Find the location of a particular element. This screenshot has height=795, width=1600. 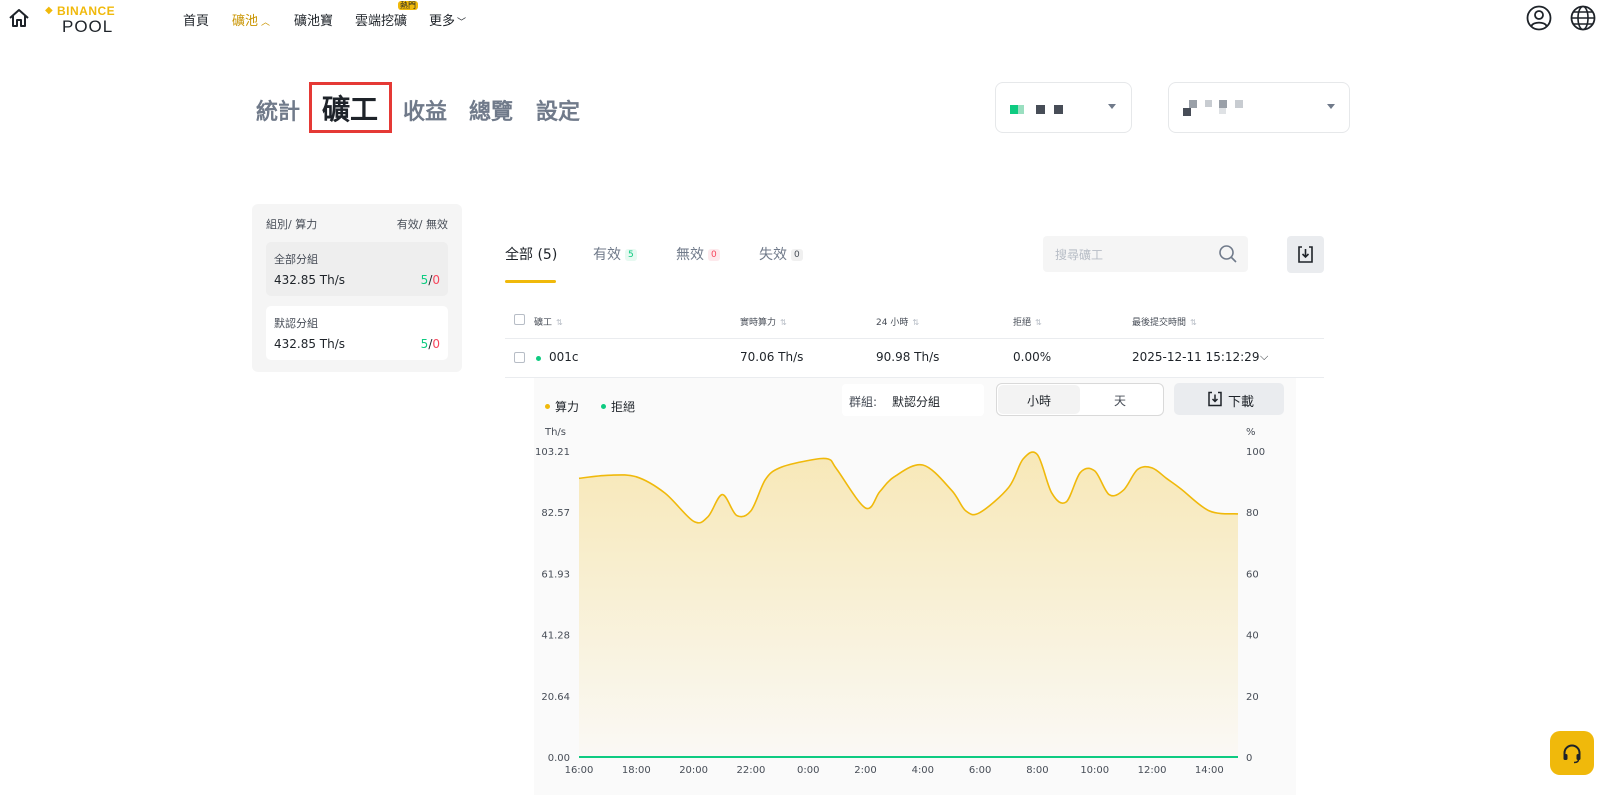

legend-dot is located at coordinates (547, 406).